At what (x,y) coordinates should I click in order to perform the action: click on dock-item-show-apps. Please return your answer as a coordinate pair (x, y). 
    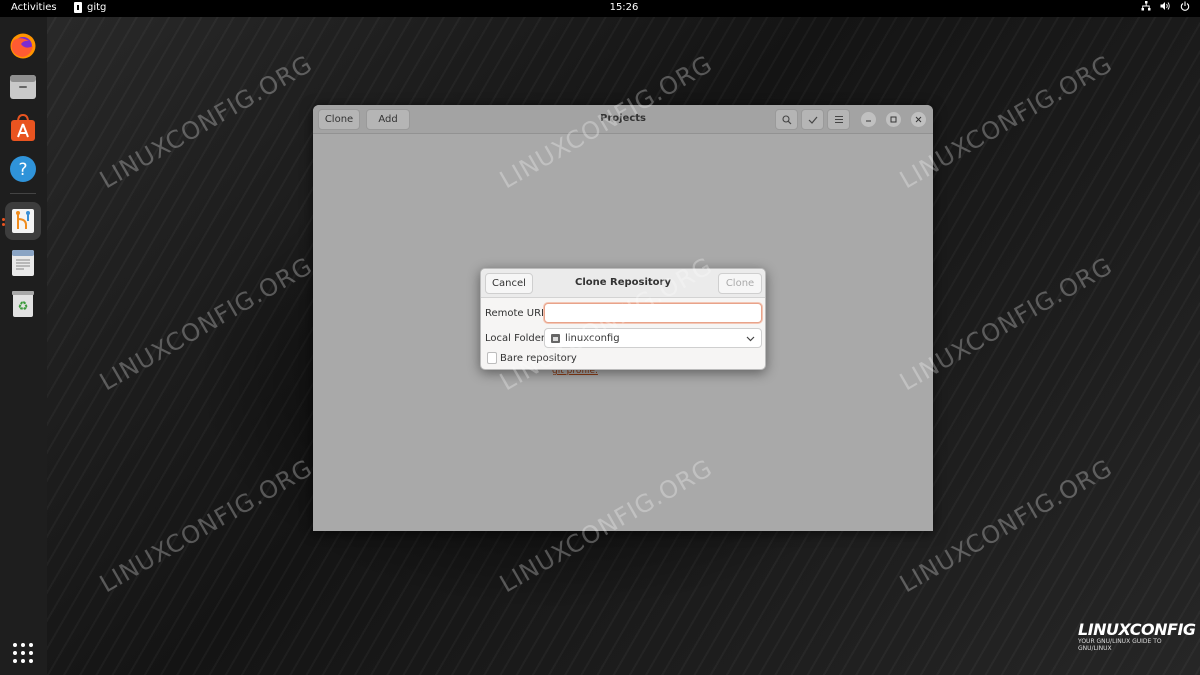
    Looking at the image, I should click on (23, 653).